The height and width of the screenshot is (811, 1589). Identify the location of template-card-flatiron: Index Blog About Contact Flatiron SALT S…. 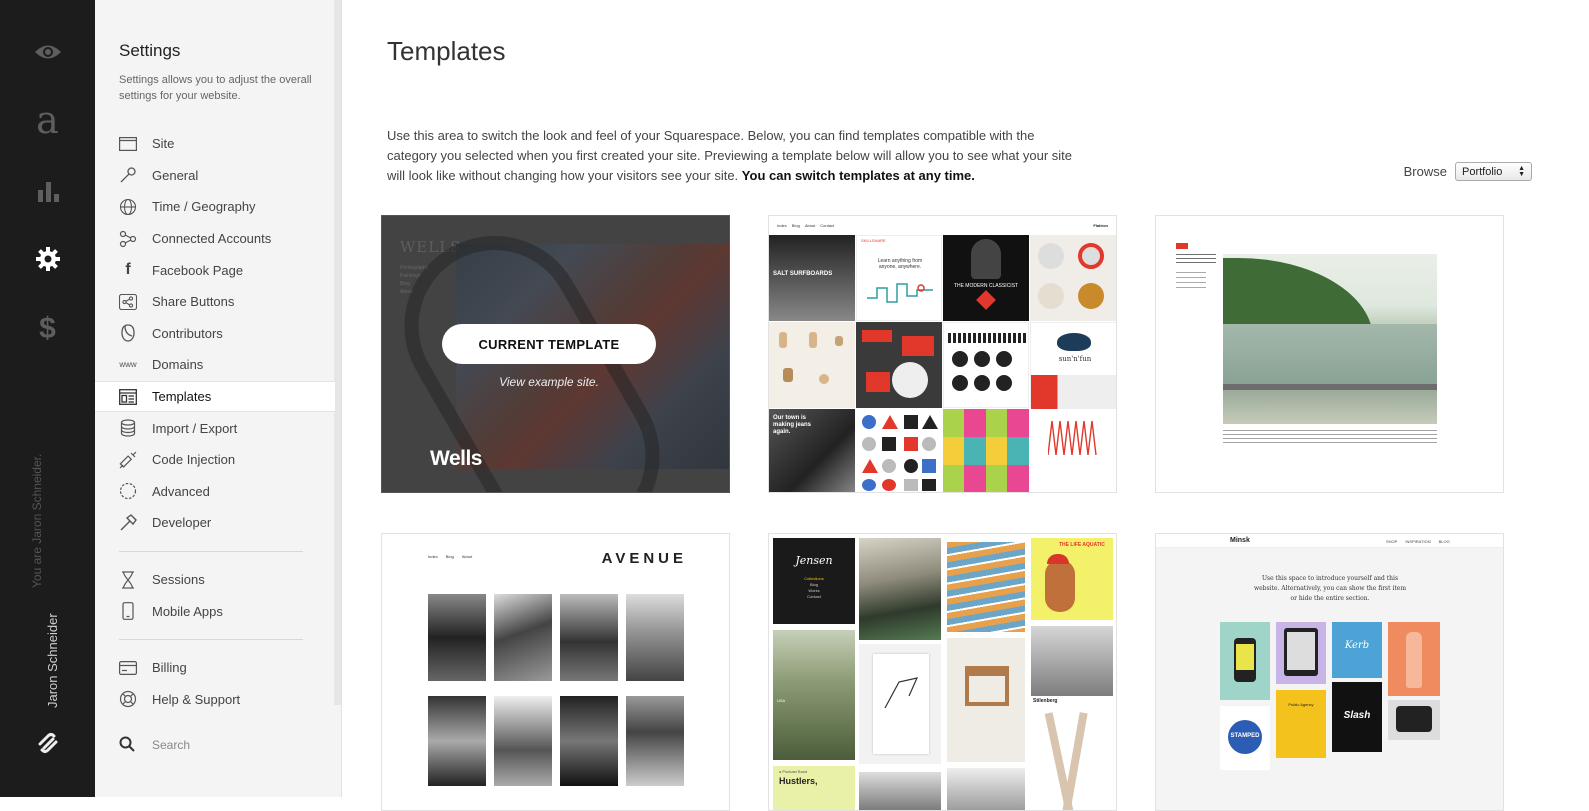
(942, 354).